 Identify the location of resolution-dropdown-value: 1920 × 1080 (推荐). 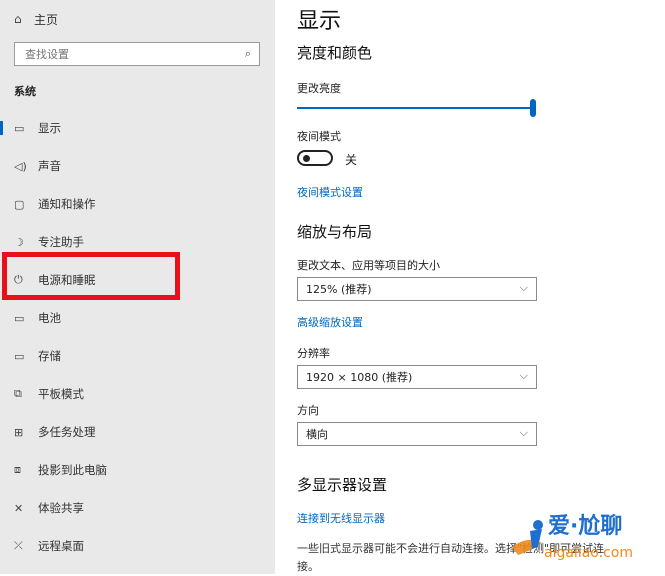
(359, 377).